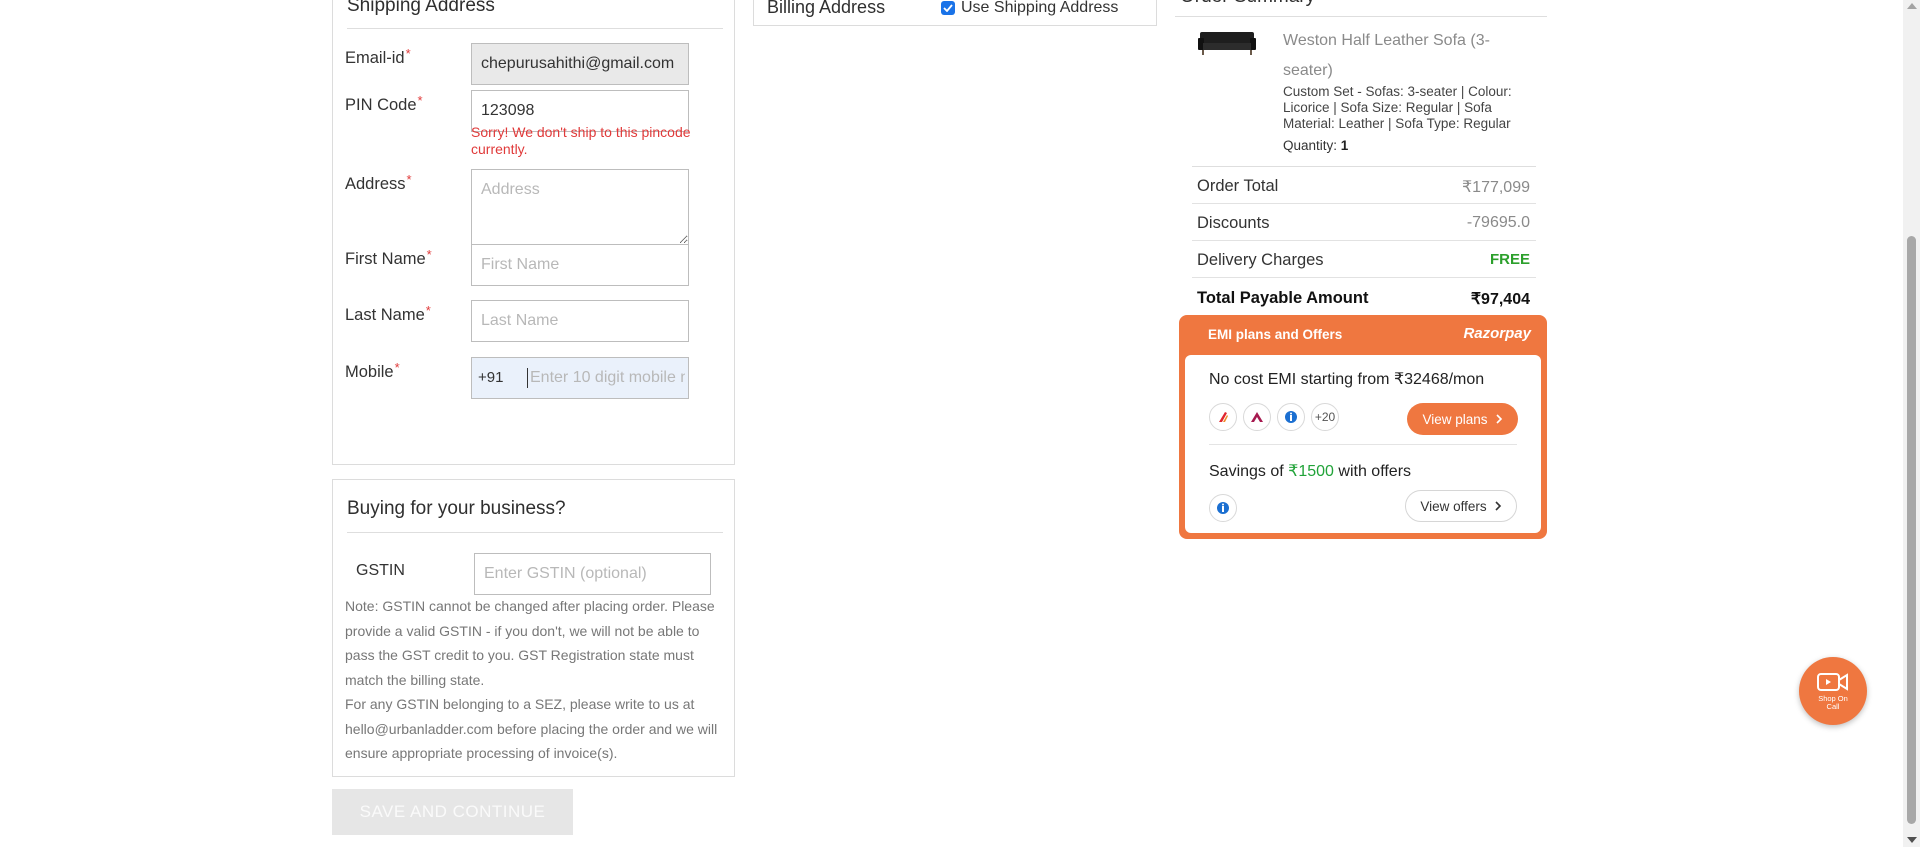 The image size is (1920, 847). What do you see at coordinates (1497, 333) in the screenshot?
I see `razorpay-logo: Razorpay` at bounding box center [1497, 333].